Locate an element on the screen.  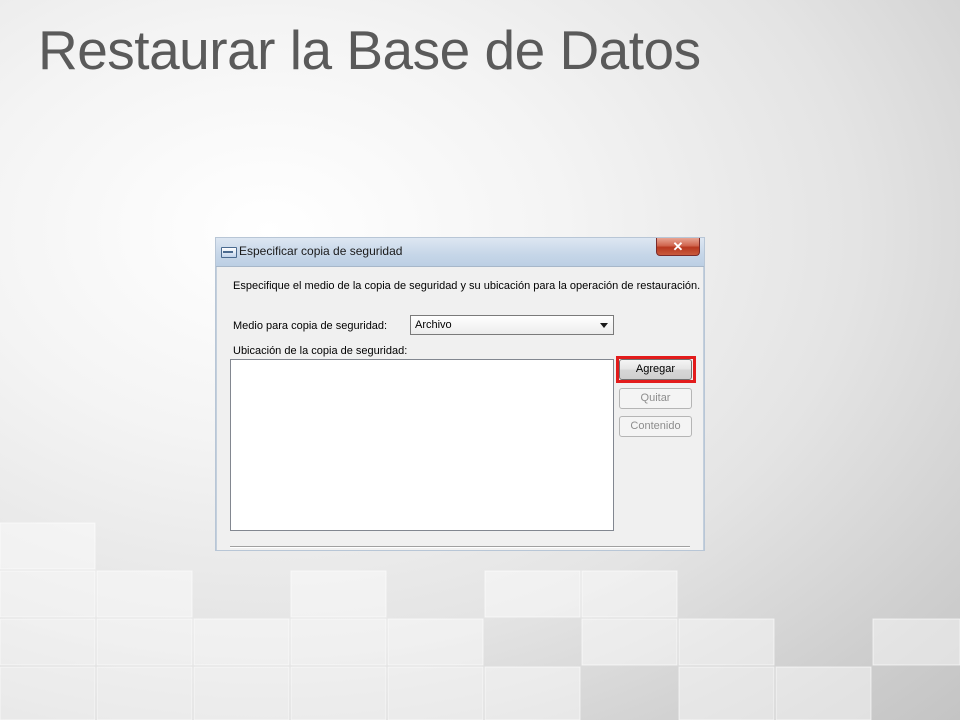
backup-location-label: Ubicación de la copia de seguridad: is located at coordinates (320, 351).